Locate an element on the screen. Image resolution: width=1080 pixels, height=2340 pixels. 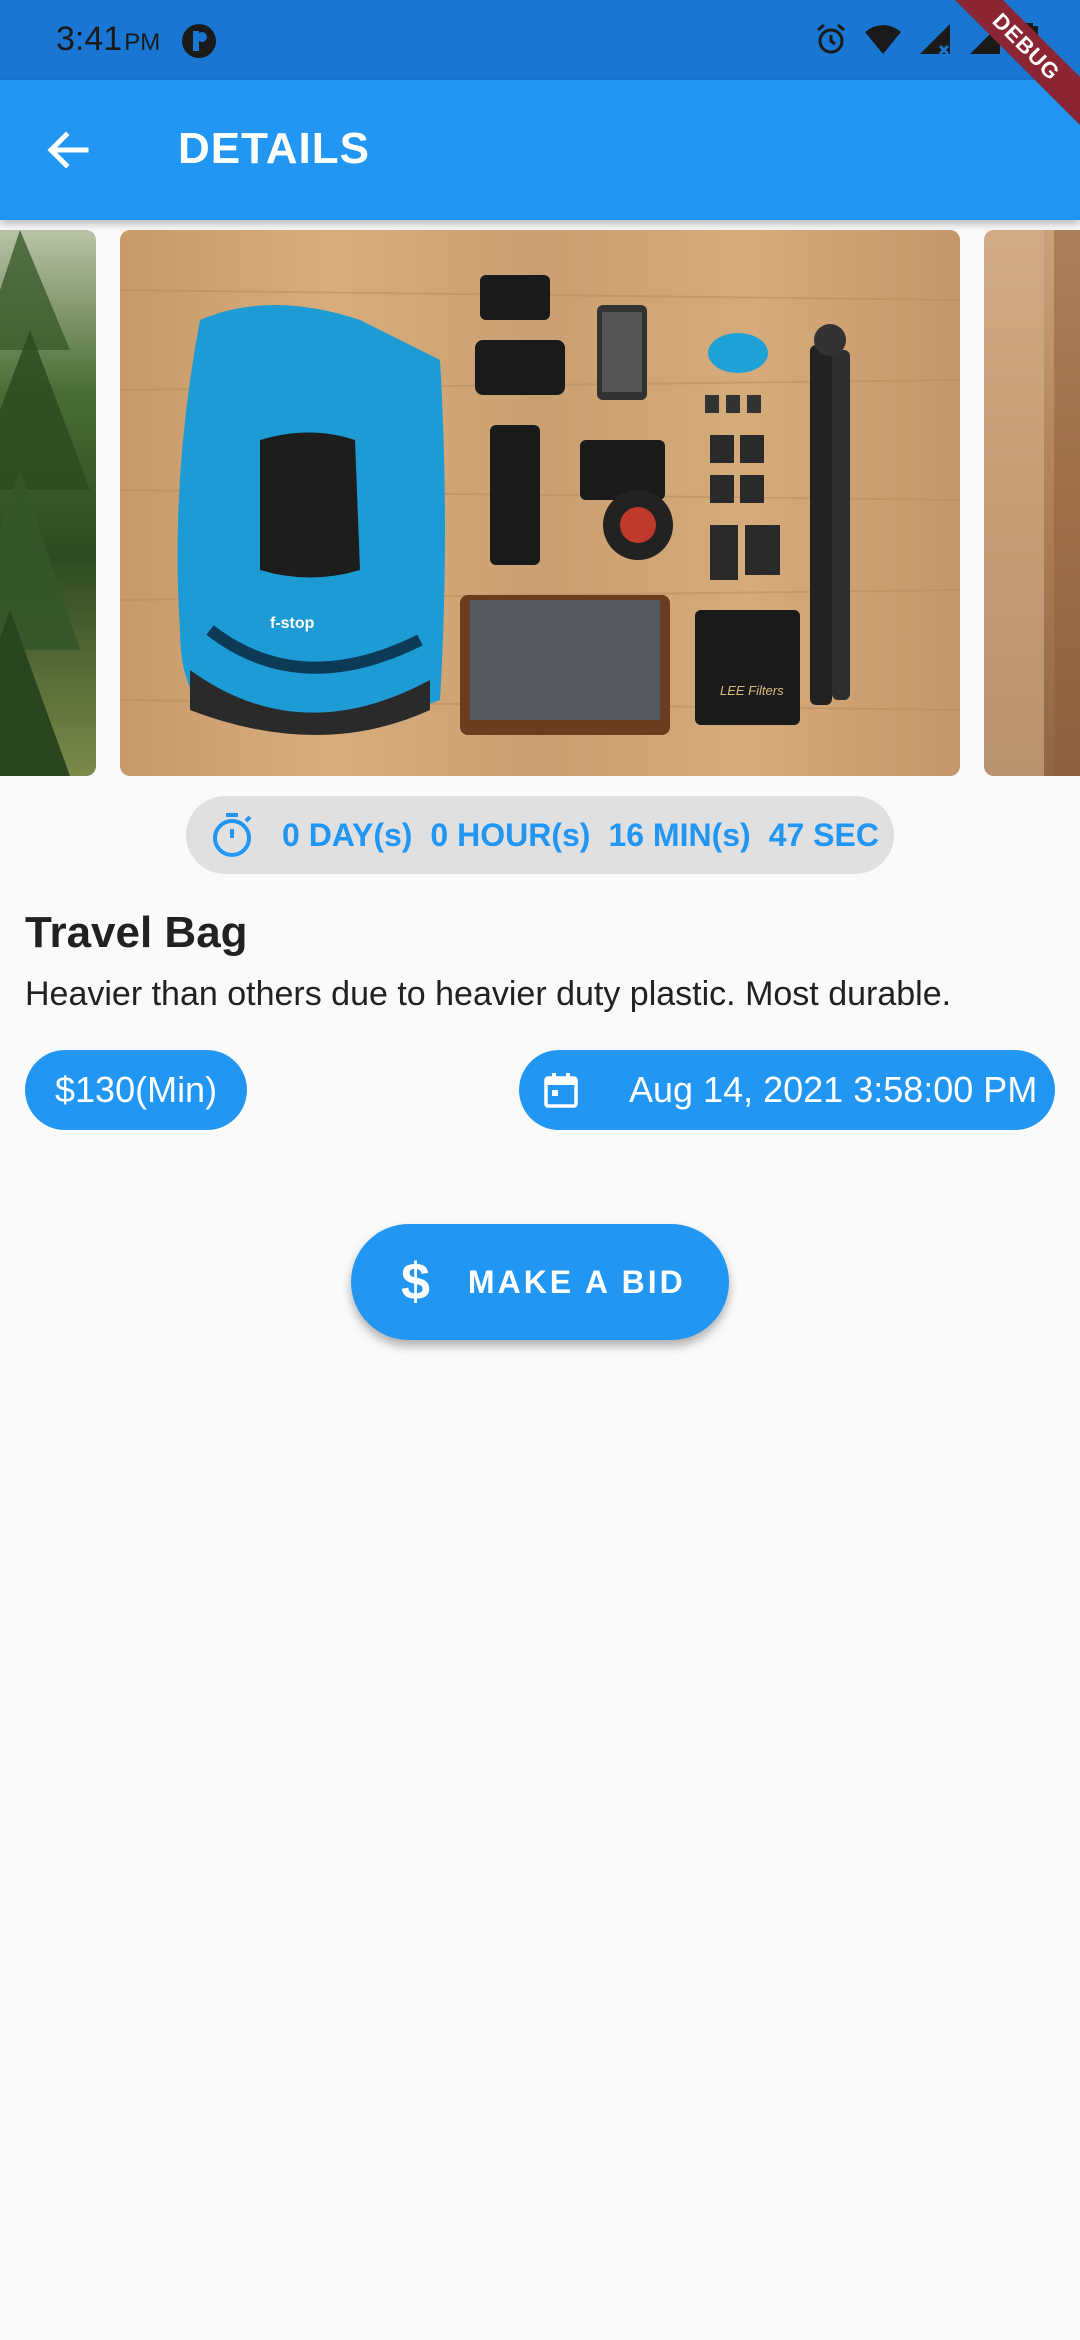
svg-text: LEE Filters is located at coordinates (752, 690).